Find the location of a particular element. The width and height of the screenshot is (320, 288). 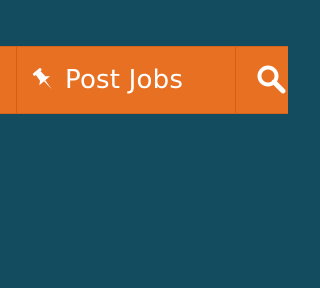

post-jobs-link: Post Jobs is located at coordinates (107, 80).